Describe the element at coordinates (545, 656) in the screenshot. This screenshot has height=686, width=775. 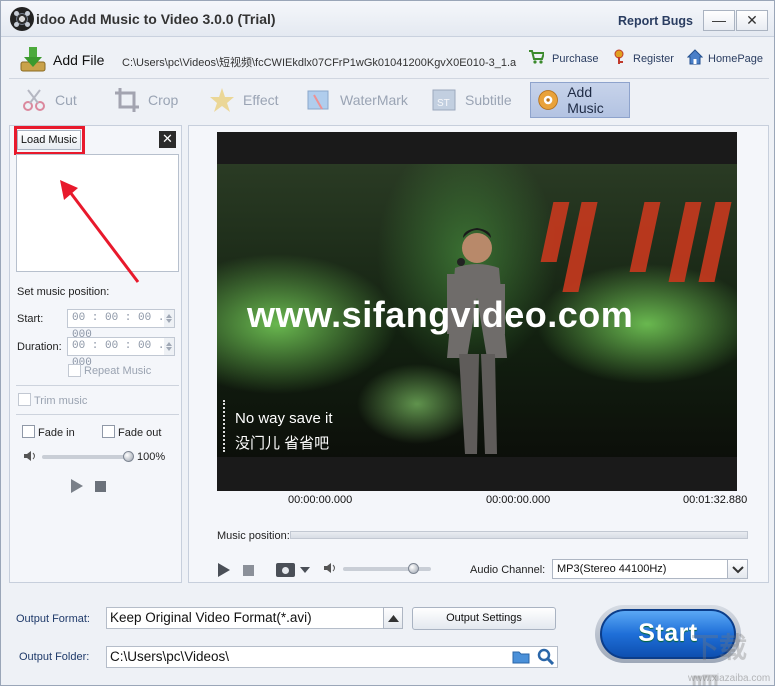
I see `search-icon` at that location.